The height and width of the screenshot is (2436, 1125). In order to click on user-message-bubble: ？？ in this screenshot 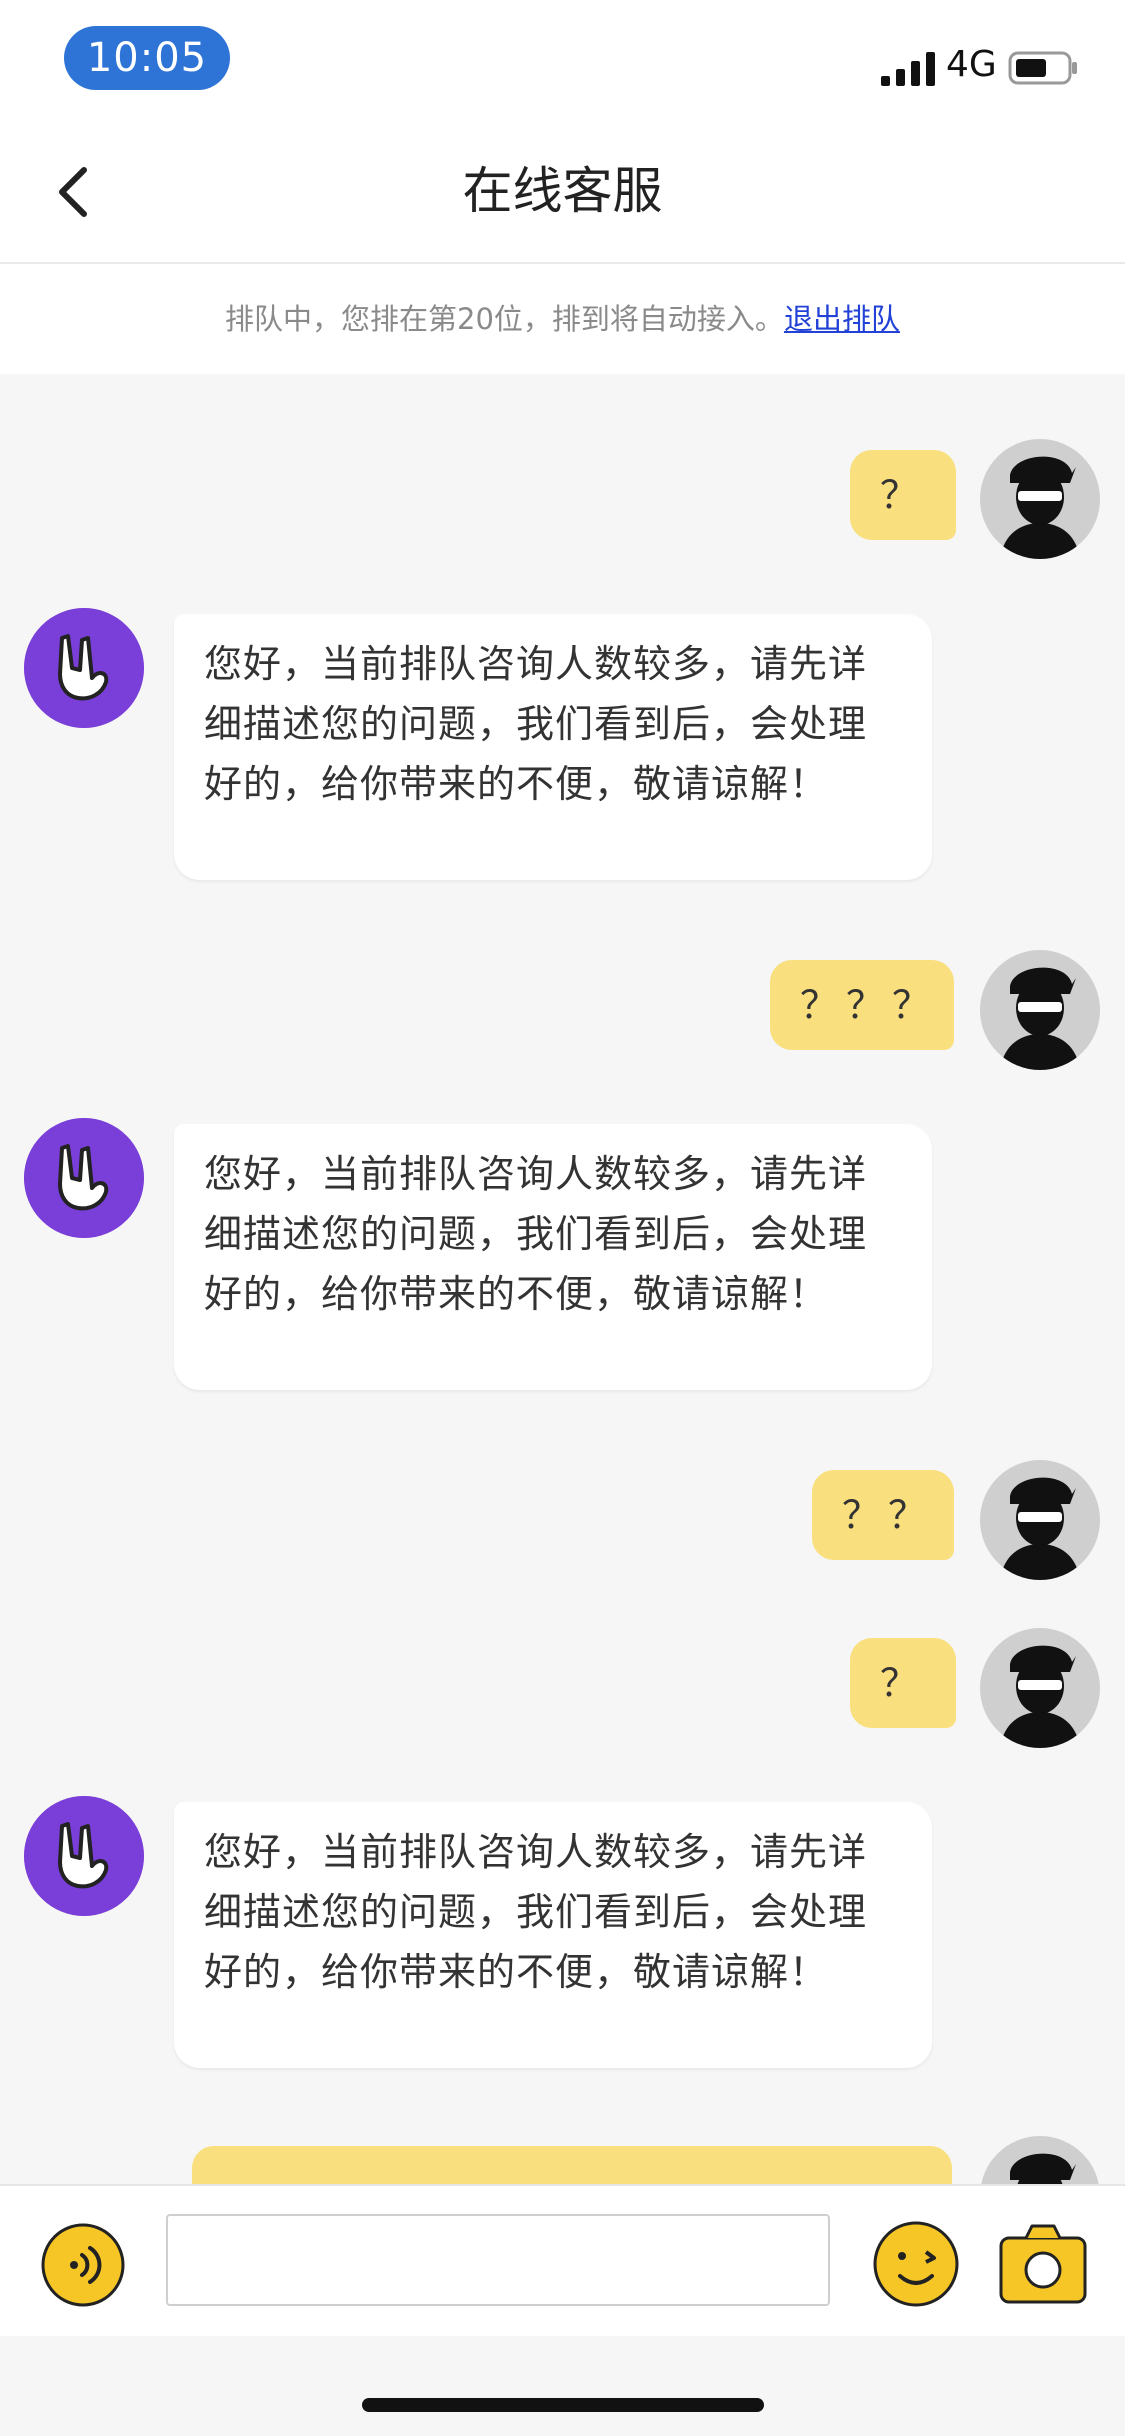, I will do `click(883, 1515)`.